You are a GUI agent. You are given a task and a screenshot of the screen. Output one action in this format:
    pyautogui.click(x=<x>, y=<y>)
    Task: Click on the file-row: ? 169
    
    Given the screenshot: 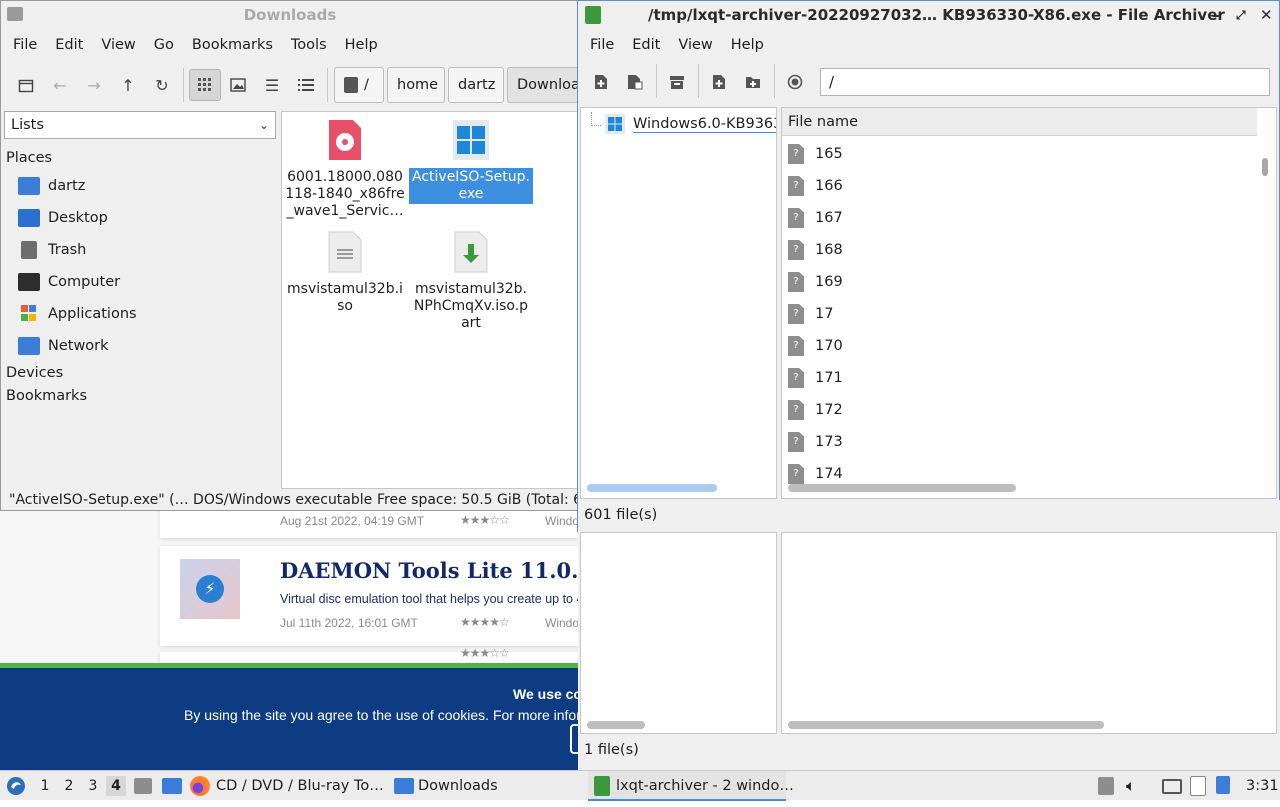 What is the action you would take?
    pyautogui.click(x=815, y=282)
    